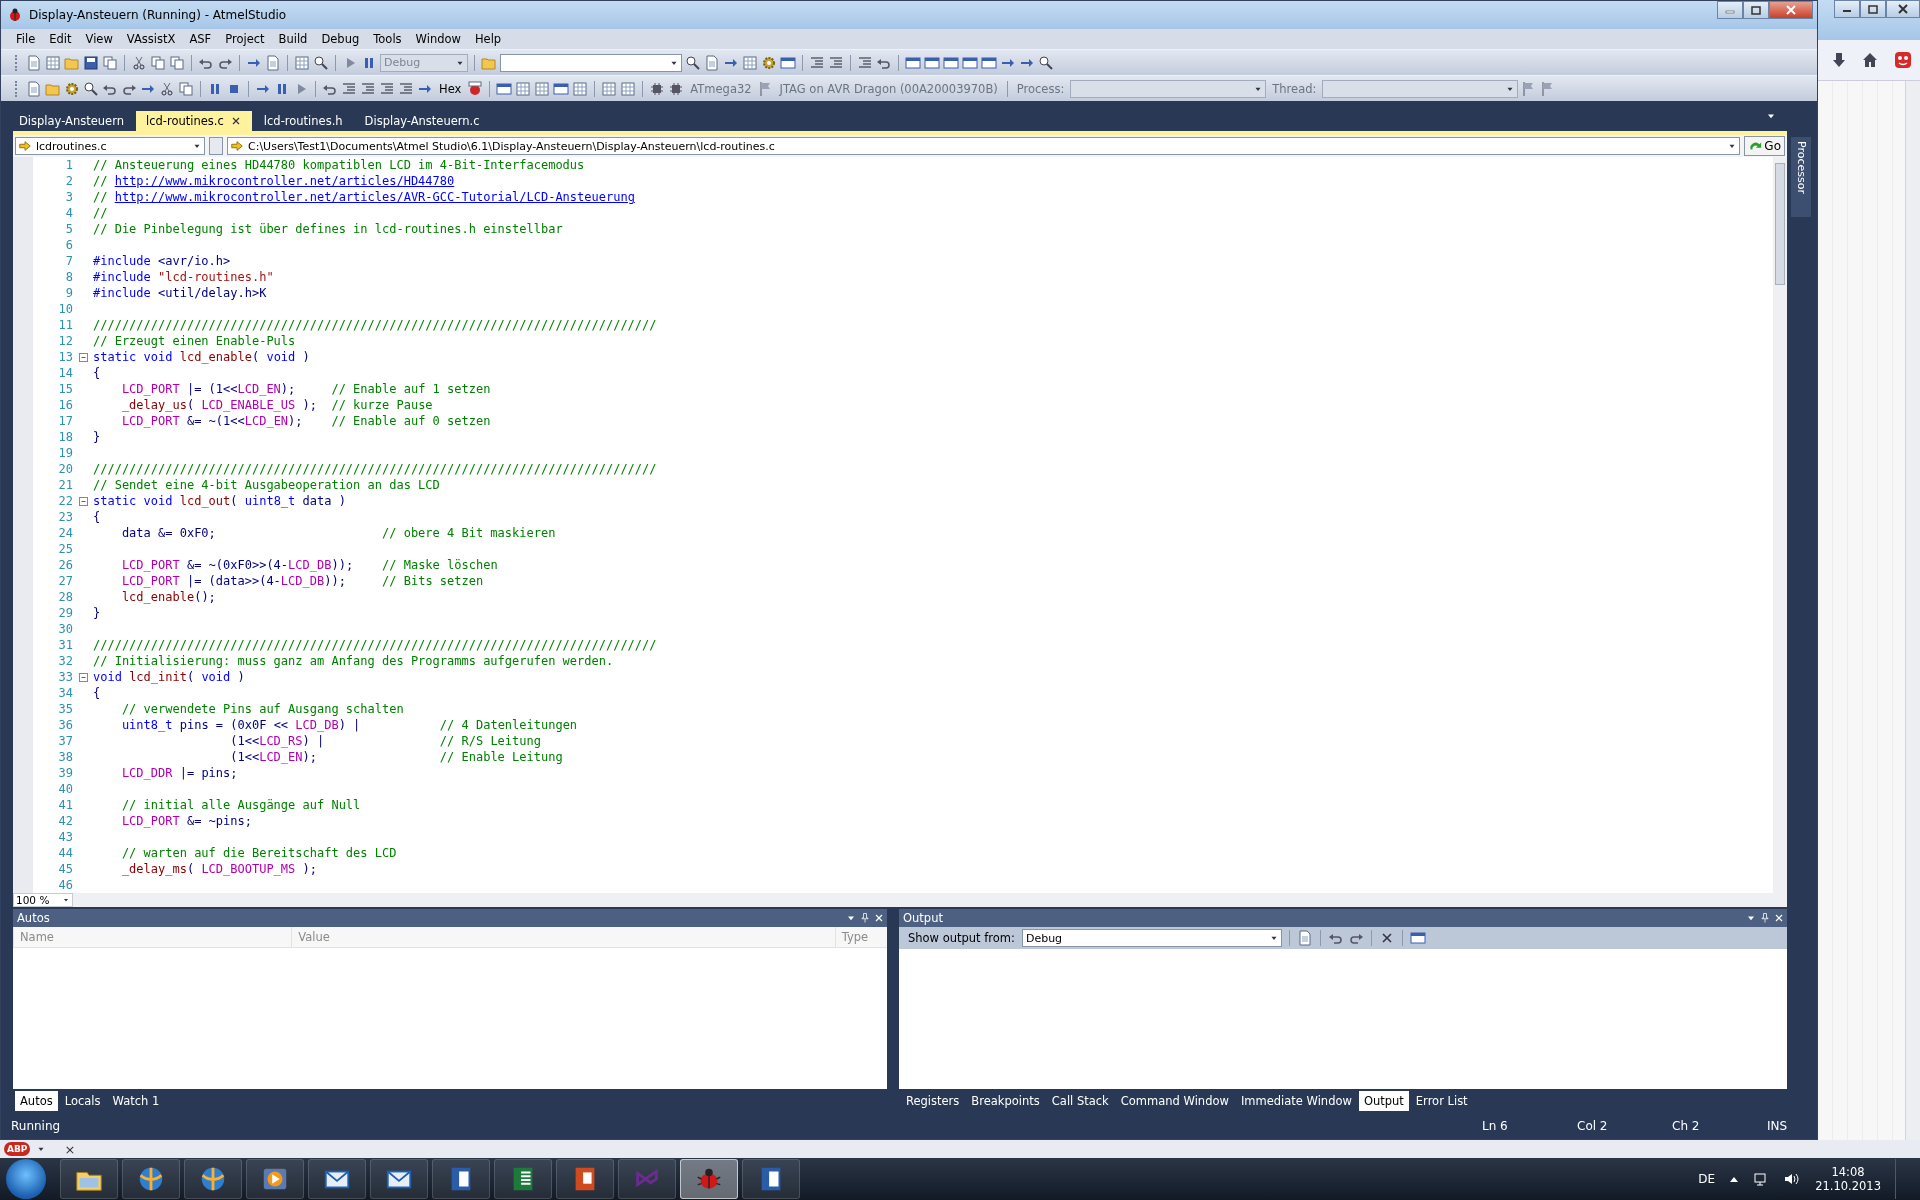  I want to click on menu-item: VAssistX, so click(151, 39).